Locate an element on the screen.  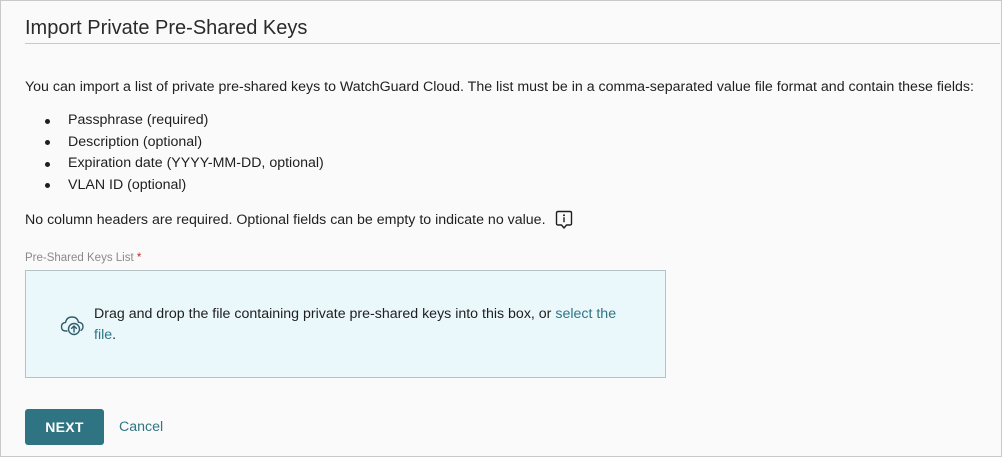
field-label-text: Pre-Shared Keys List is located at coordinates (79, 258).